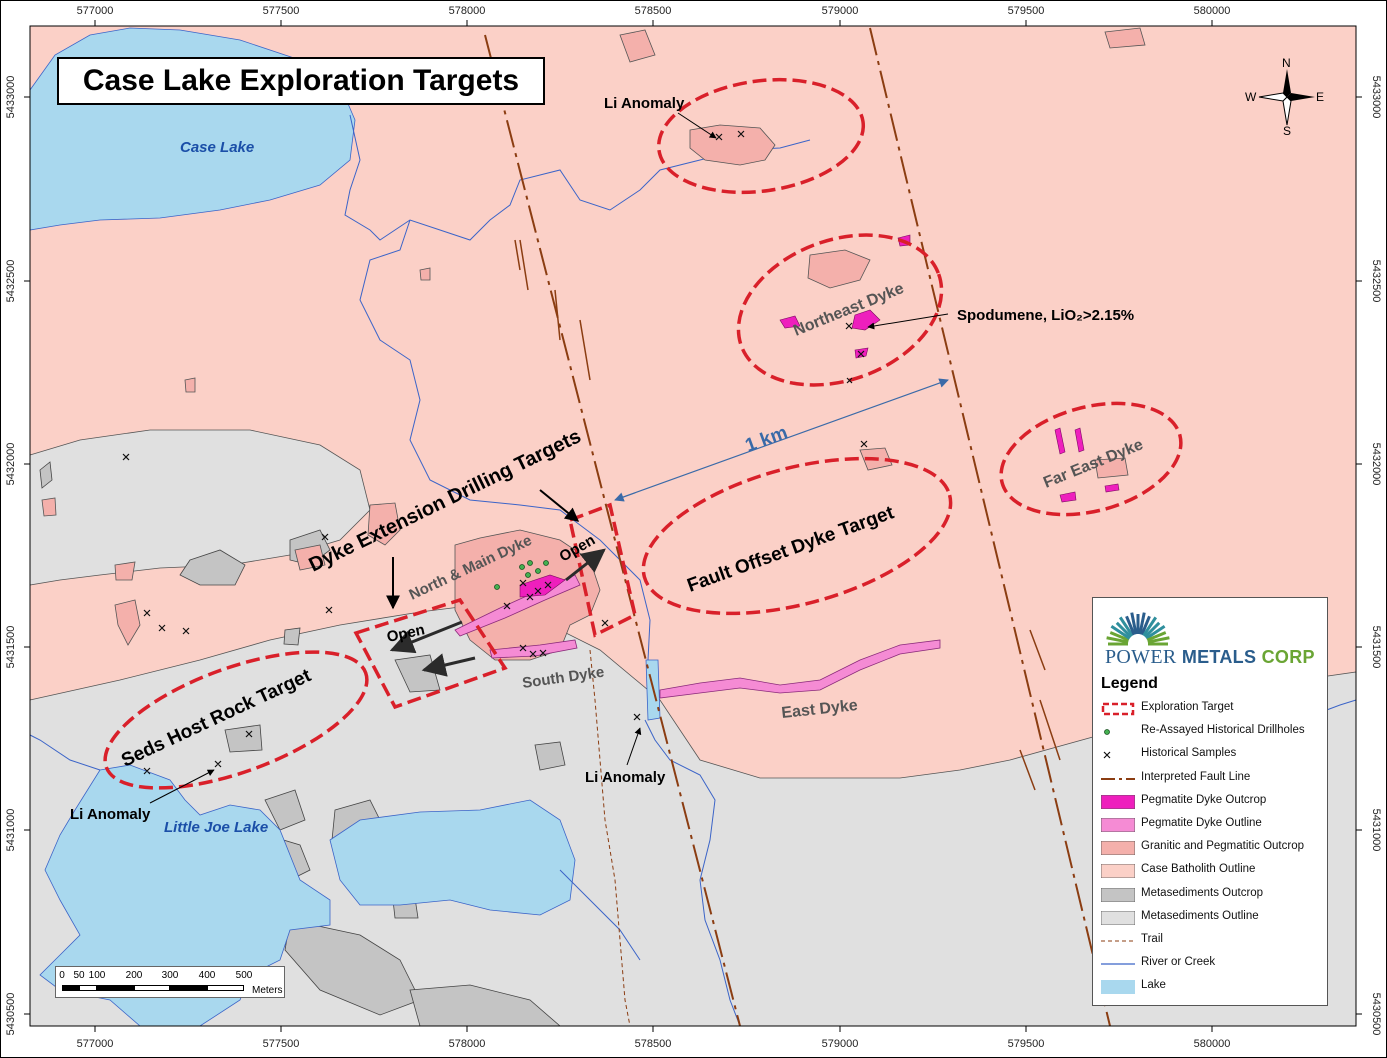 This screenshot has width=1387, height=1058. I want to click on legend-item-river: River or Creek, so click(1214, 964).